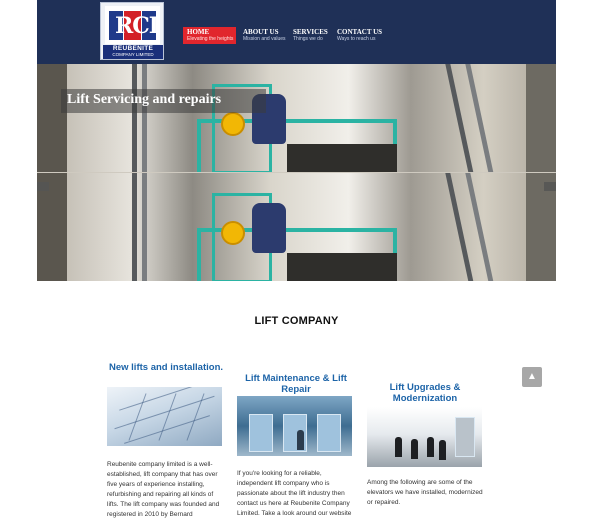  Describe the element at coordinates (550, 186) in the screenshot. I see `chevron-right-icon` at that location.